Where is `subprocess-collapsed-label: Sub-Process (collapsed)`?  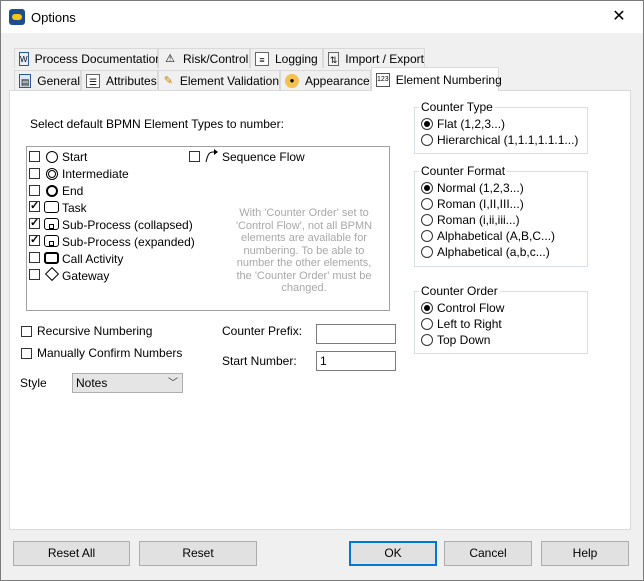 subprocess-collapsed-label: Sub-Process (collapsed) is located at coordinates (127, 225).